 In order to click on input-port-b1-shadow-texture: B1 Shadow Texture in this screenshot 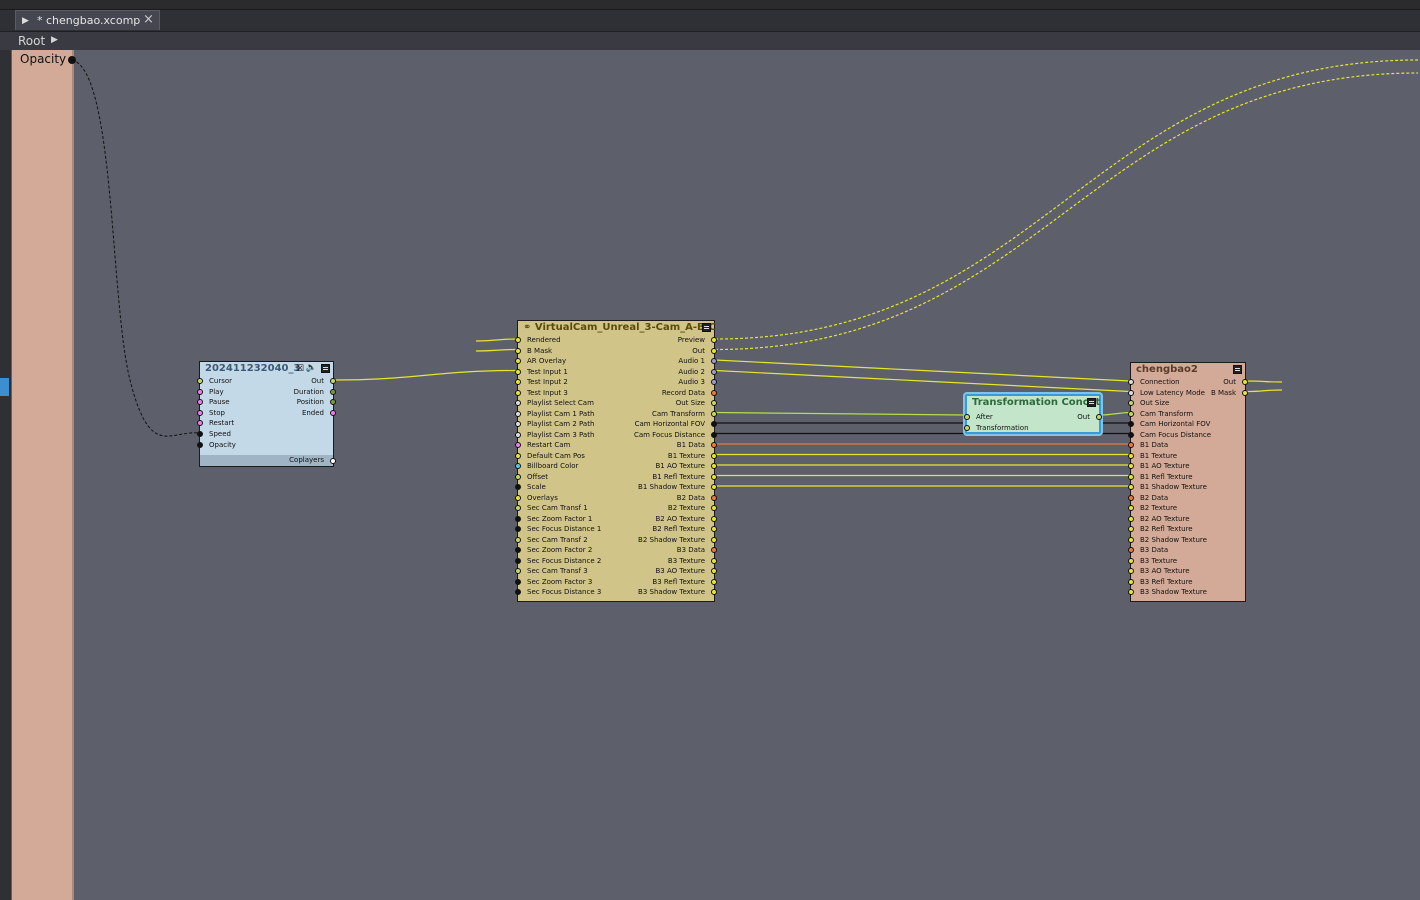, I will do `click(1167, 487)`.